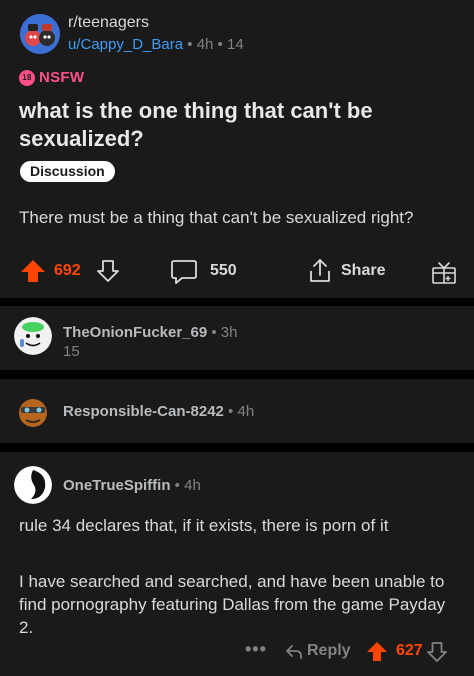 This screenshot has width=474, height=676. What do you see at coordinates (67, 171) in the screenshot?
I see `post-flair: Discussion` at bounding box center [67, 171].